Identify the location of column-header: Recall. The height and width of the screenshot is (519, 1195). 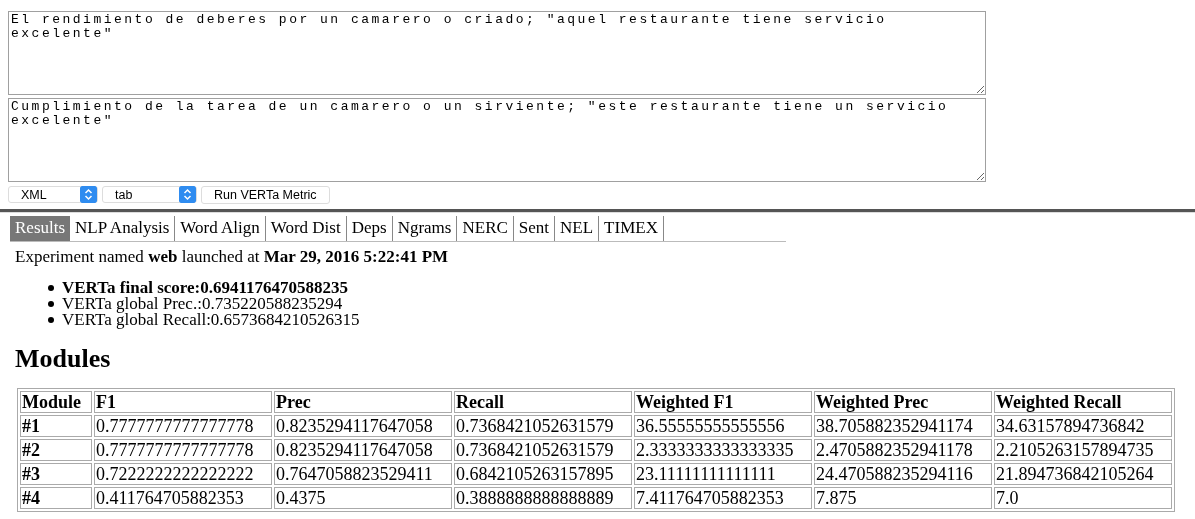
(543, 402).